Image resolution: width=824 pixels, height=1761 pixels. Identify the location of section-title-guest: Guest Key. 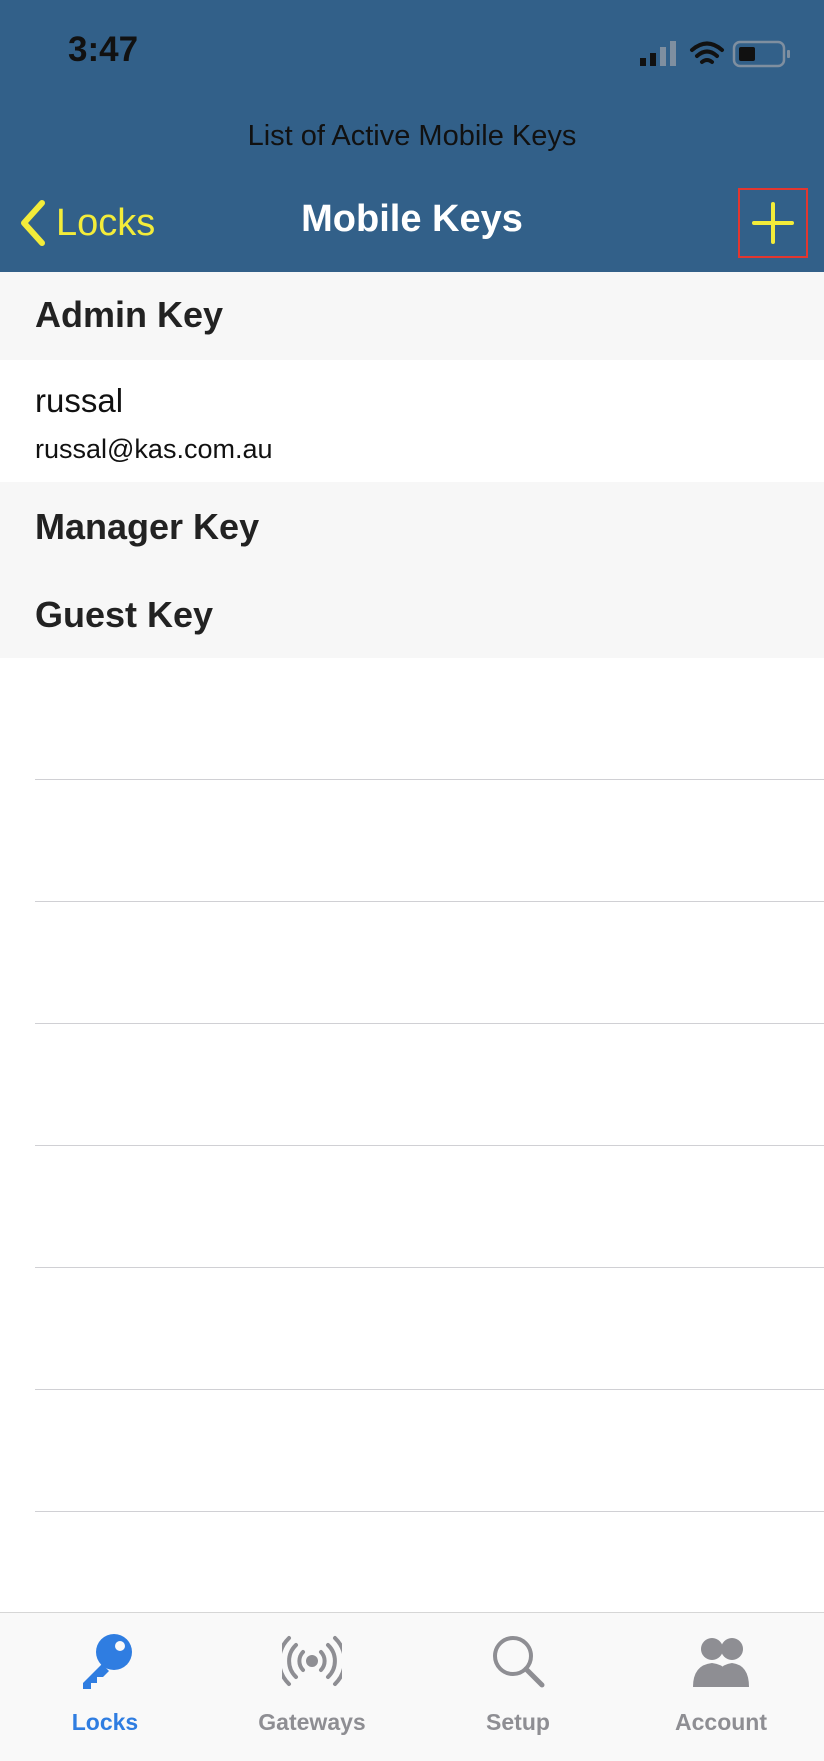
(124, 614).